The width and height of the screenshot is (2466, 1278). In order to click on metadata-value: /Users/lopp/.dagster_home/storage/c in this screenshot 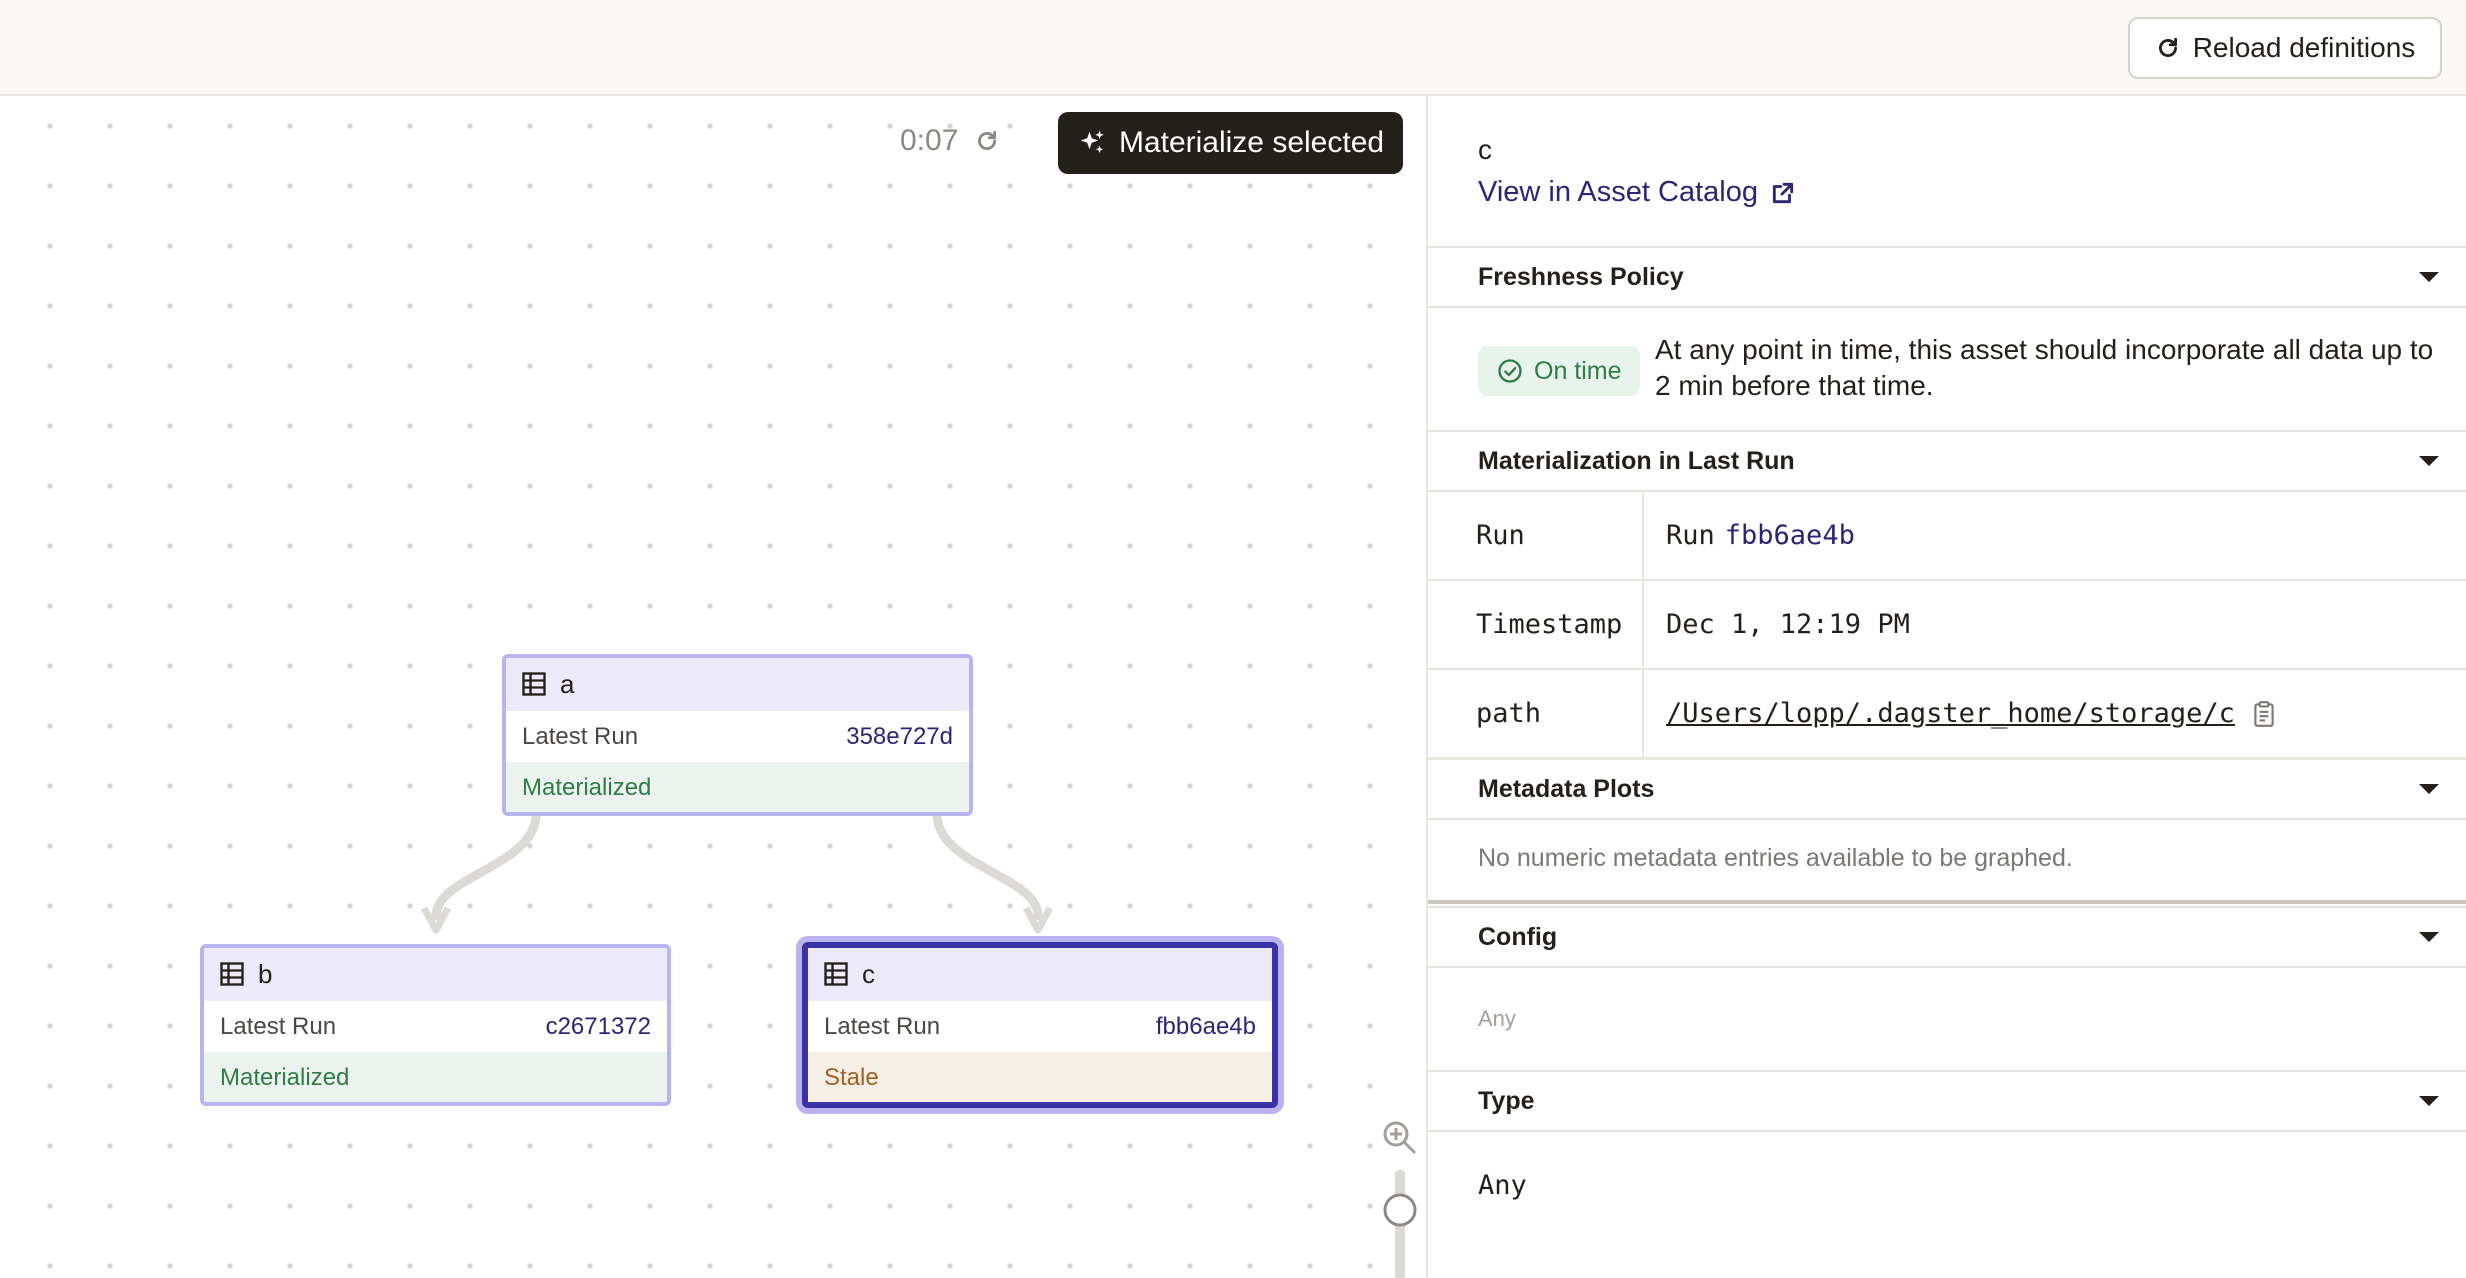, I will do `click(2055, 713)`.